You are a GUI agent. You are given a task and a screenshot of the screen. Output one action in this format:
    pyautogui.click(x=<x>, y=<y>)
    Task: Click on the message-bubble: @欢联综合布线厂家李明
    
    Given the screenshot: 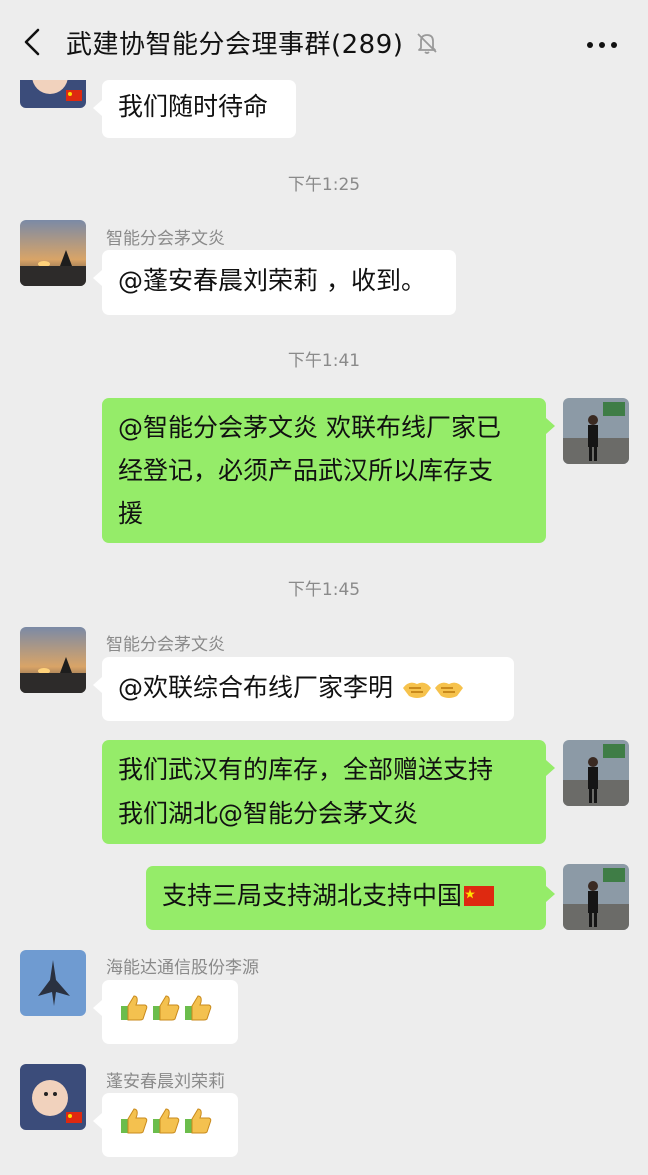 What is the action you would take?
    pyautogui.click(x=303, y=689)
    